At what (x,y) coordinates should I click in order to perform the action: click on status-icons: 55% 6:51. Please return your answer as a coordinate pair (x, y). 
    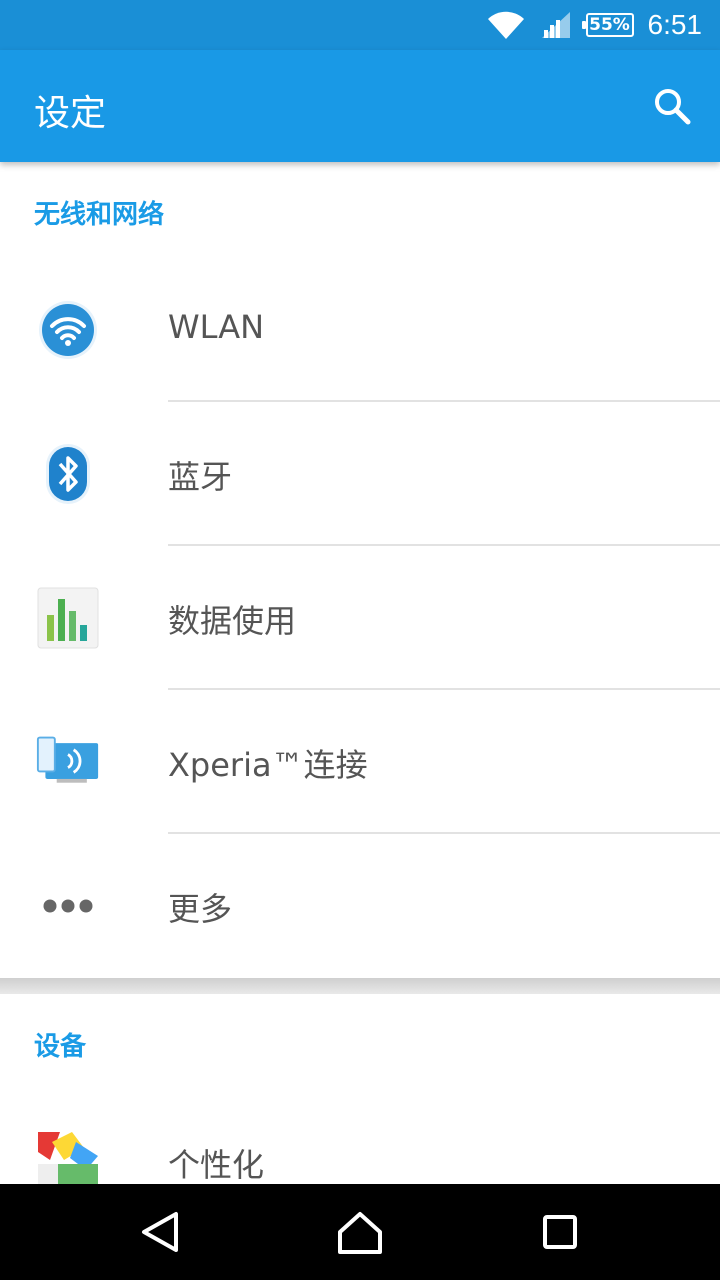
    Looking at the image, I should click on (594, 25).